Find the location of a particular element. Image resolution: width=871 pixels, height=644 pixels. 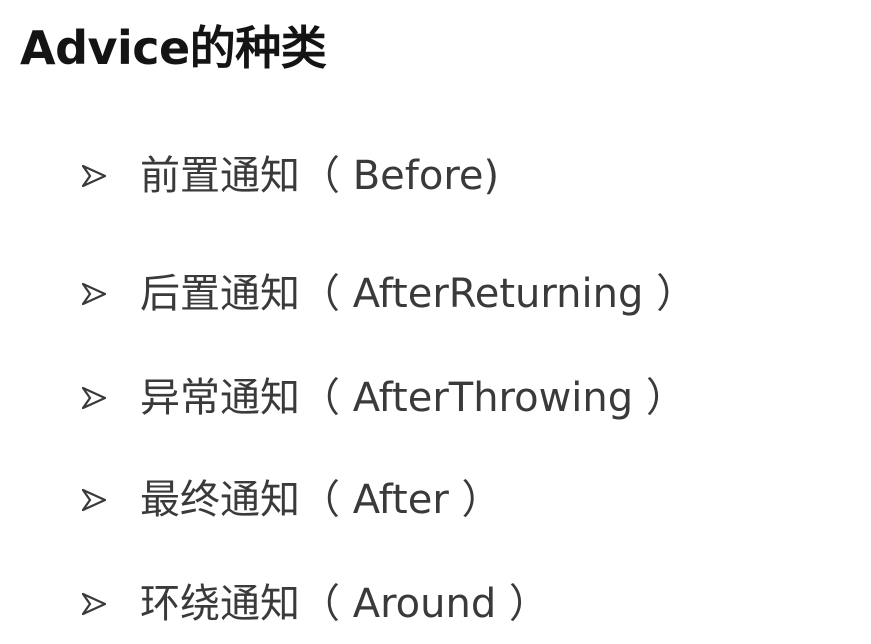

list-item-label: 前置通知（ Before) is located at coordinates (320, 176).